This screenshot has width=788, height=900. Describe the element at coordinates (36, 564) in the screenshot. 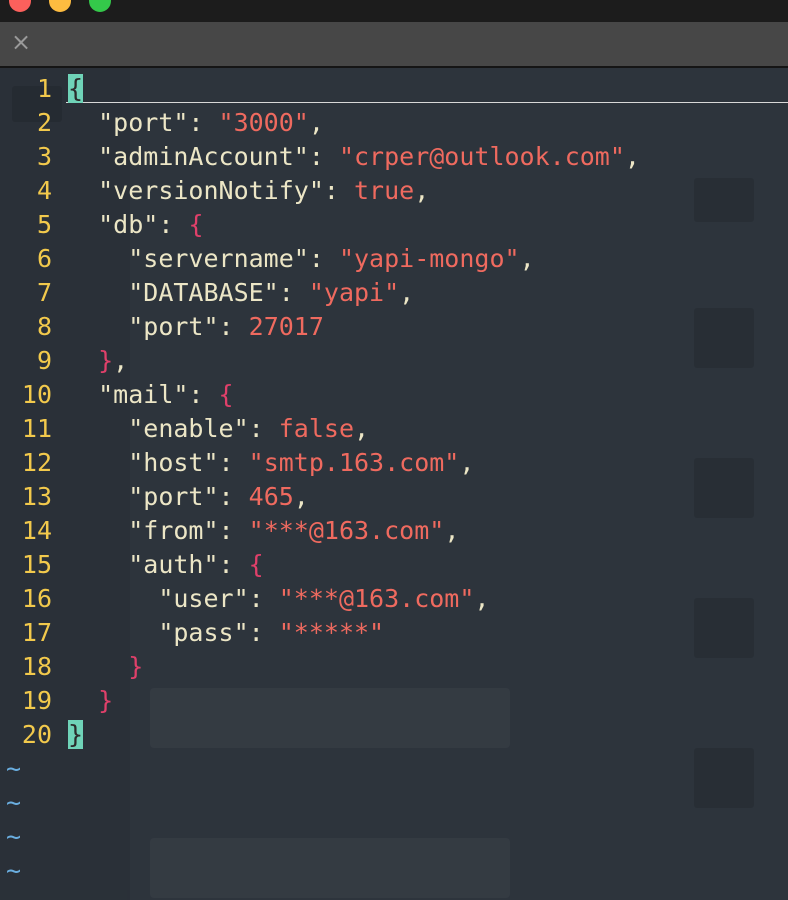

I see `line-number: 15` at that location.